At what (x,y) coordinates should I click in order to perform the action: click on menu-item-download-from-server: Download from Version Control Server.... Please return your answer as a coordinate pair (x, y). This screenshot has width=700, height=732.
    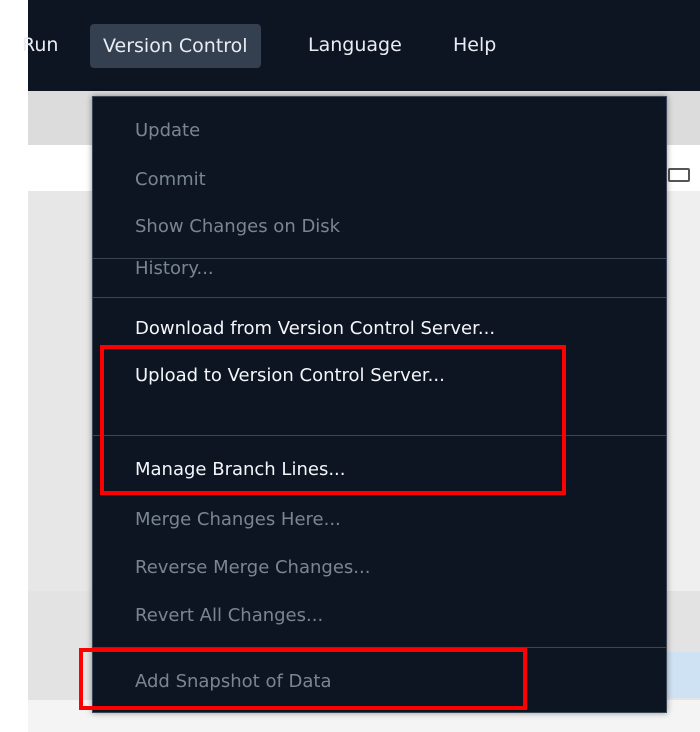
    Looking at the image, I should click on (315, 329).